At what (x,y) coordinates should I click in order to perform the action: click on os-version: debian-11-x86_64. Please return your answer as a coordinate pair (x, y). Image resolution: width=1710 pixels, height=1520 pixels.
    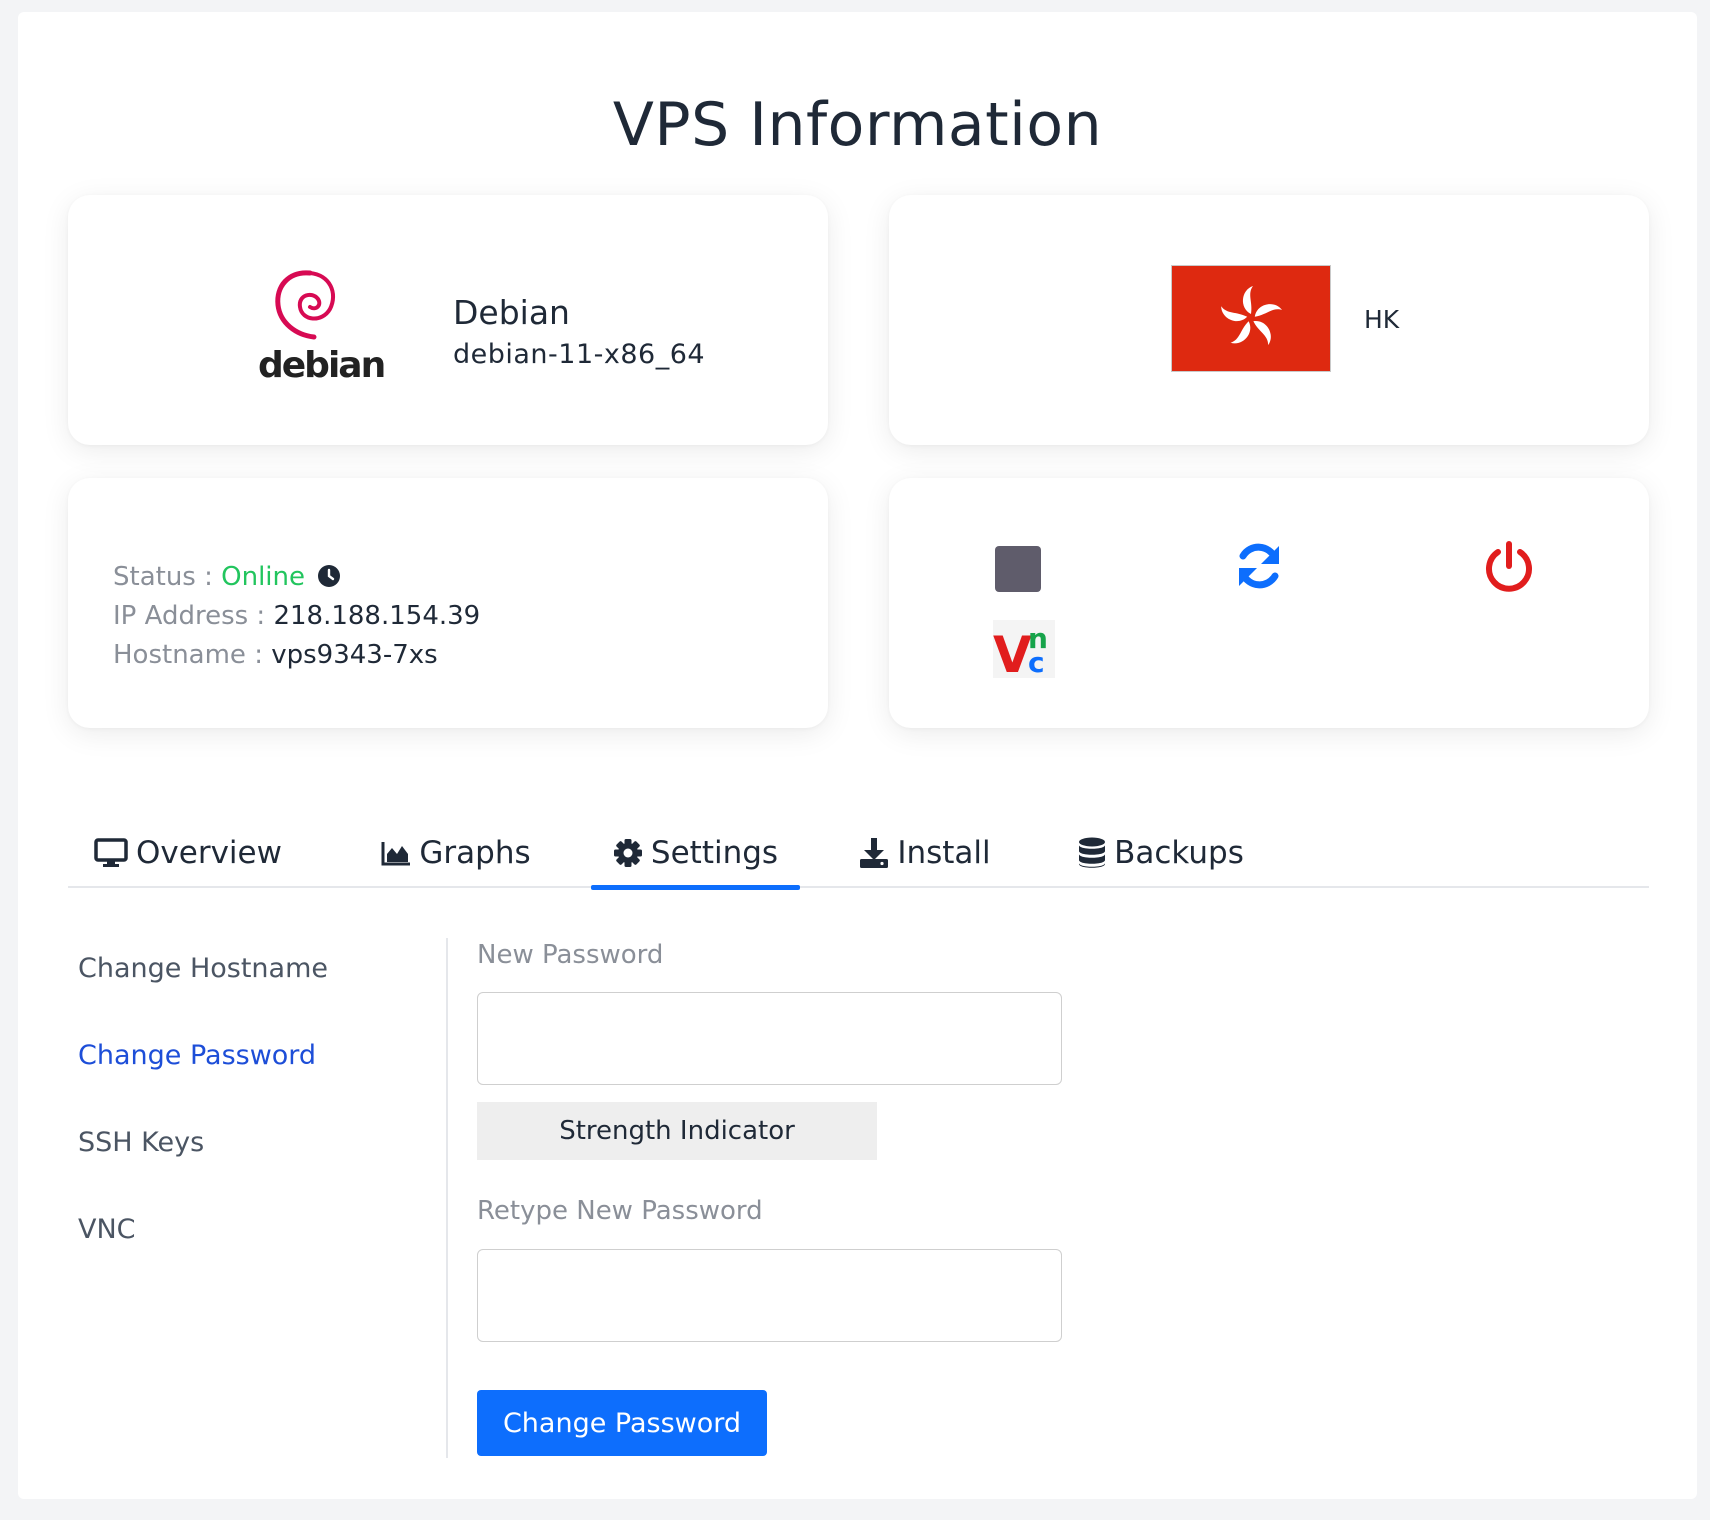
    Looking at the image, I should click on (579, 354).